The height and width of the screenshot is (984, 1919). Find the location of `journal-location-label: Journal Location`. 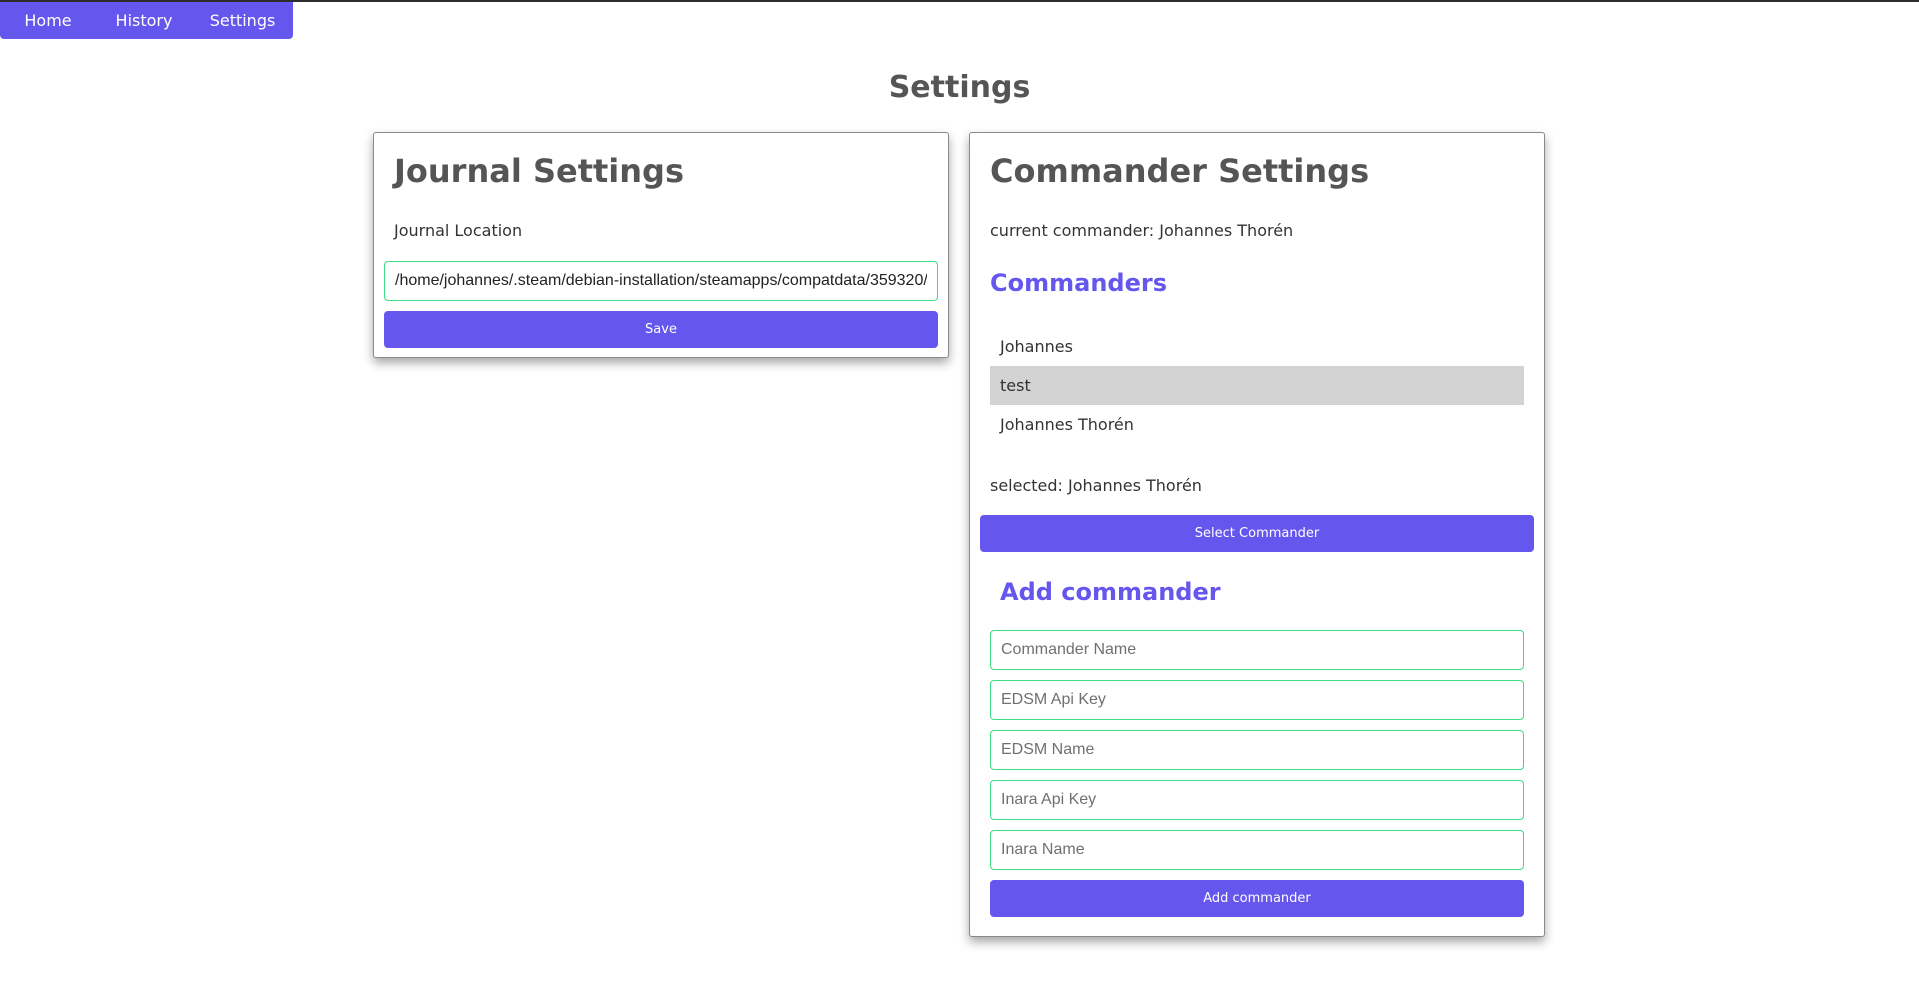

journal-location-label: Journal Location is located at coordinates (458, 230).